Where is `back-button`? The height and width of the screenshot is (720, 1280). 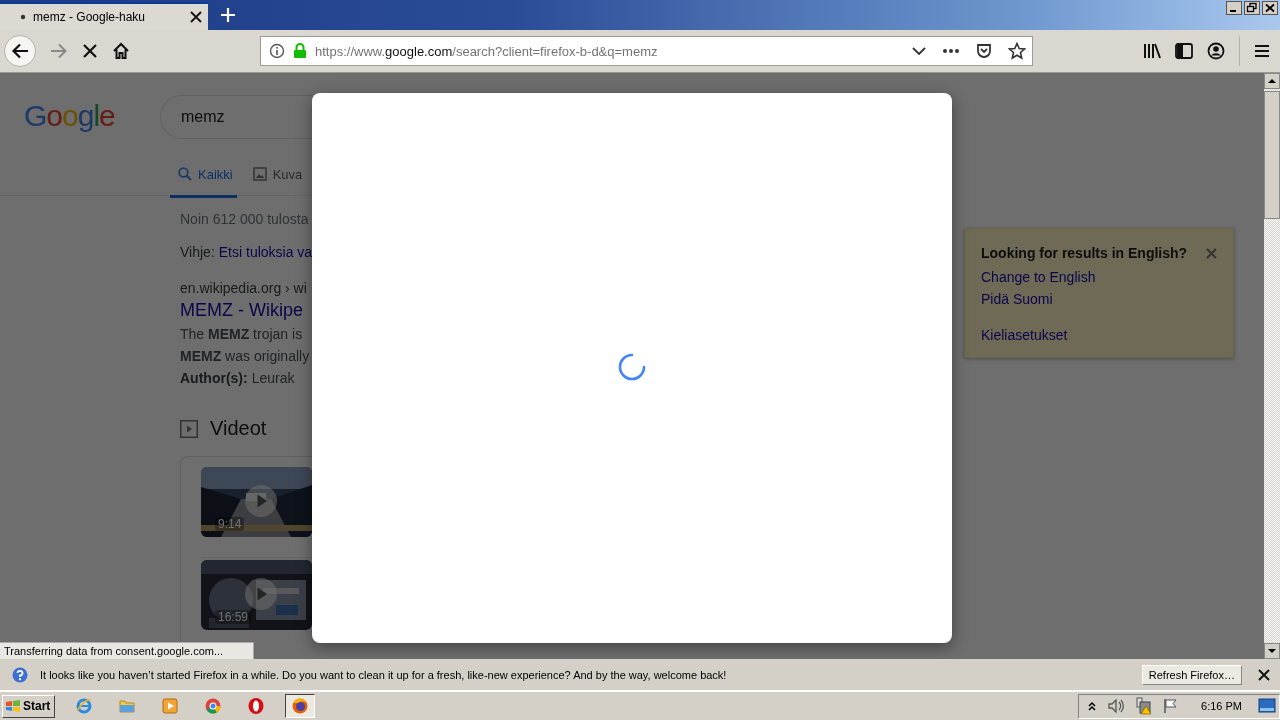 back-button is located at coordinates (20, 51).